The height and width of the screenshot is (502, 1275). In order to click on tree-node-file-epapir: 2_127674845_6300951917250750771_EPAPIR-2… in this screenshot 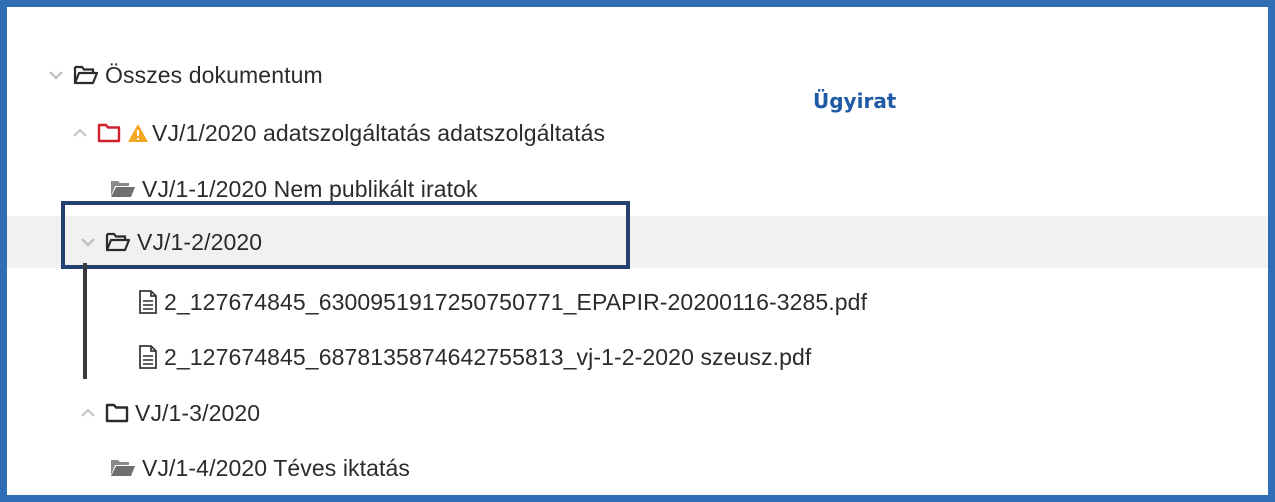, I will do `click(637, 302)`.